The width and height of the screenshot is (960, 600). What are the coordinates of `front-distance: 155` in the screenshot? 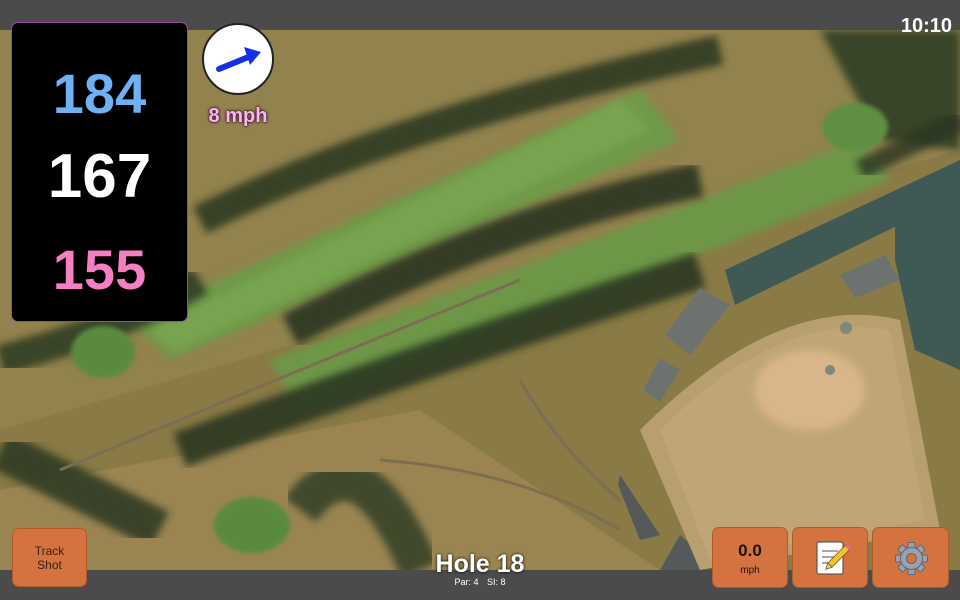 It's located at (99, 269).